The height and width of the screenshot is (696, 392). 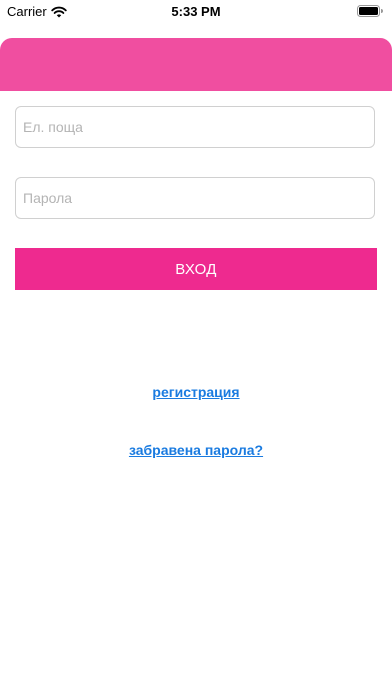 I want to click on status-time: 5:33 PM, so click(x=196, y=11).